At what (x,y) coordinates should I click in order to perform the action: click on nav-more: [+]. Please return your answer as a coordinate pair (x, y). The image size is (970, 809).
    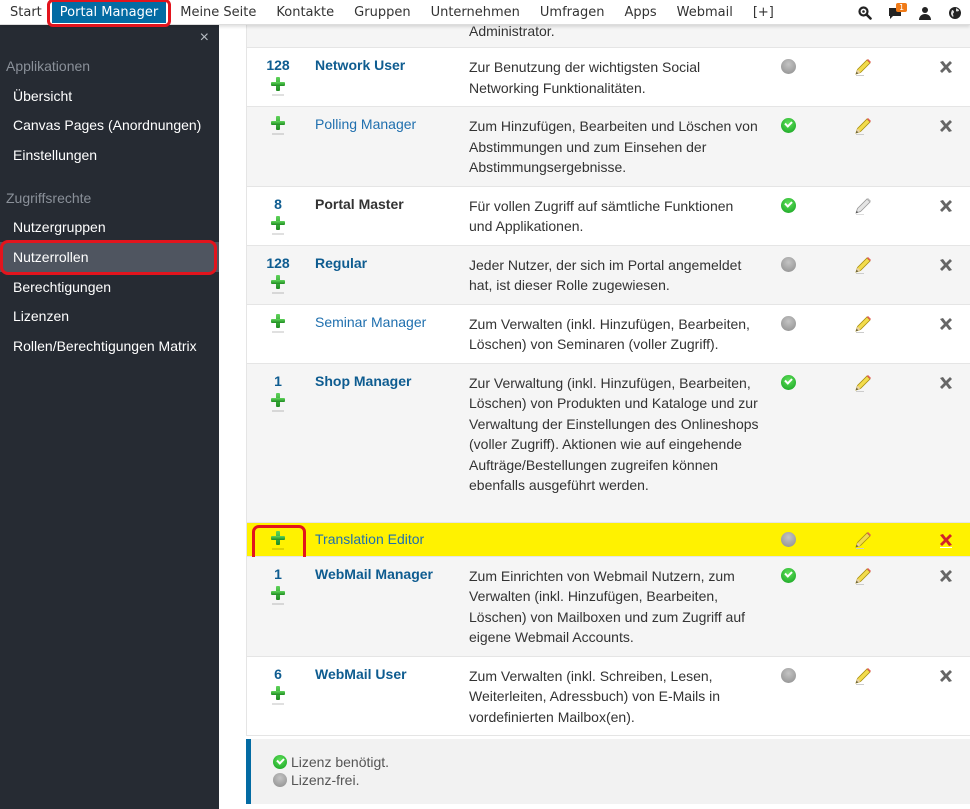
    Looking at the image, I should click on (763, 12).